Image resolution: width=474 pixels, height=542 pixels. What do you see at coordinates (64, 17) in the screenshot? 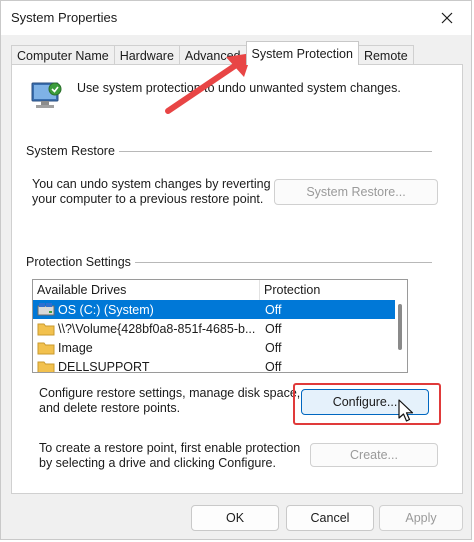
I see `window-title: System Properties` at bounding box center [64, 17].